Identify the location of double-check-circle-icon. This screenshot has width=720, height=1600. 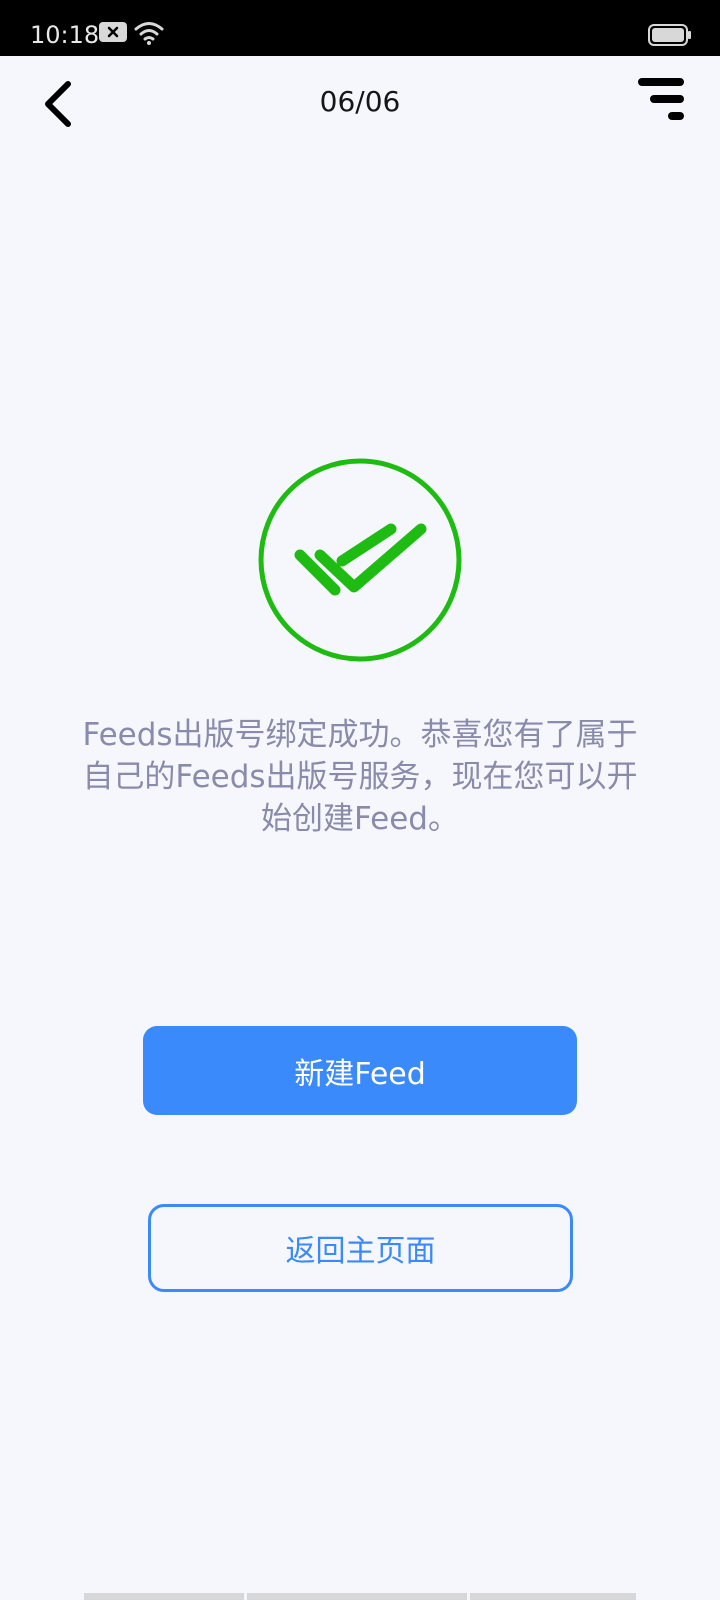
(360, 560).